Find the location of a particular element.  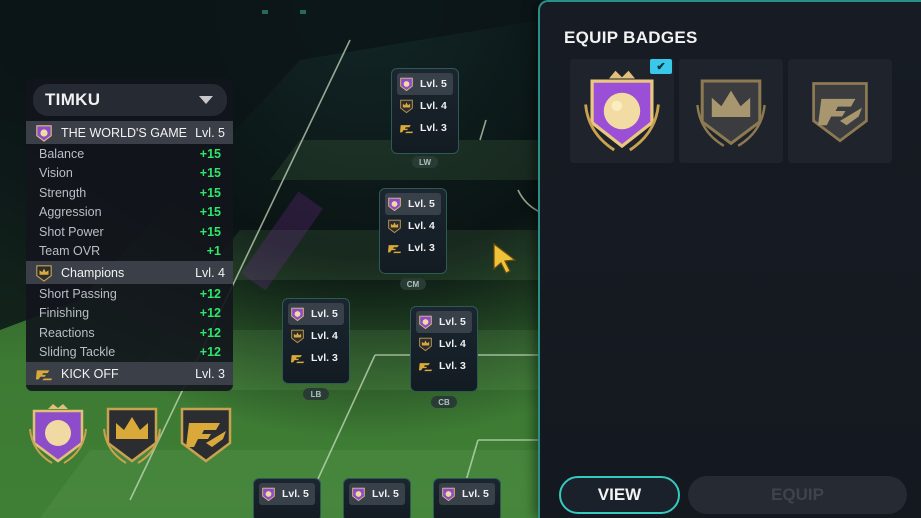

player-dropdown: TIMKU is located at coordinates (130, 100).